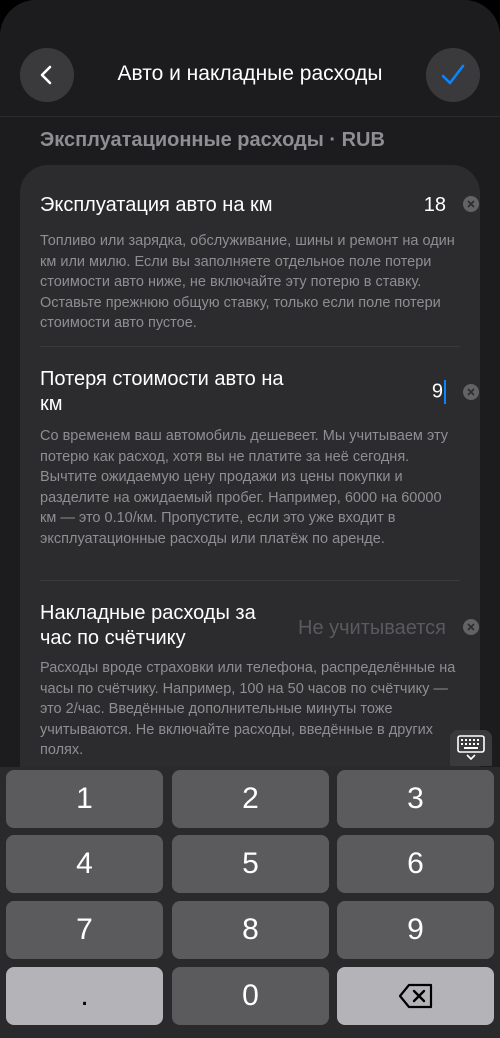 This screenshot has width=500, height=1038. Describe the element at coordinates (250, 996) in the screenshot. I see `key-0: 0` at that location.